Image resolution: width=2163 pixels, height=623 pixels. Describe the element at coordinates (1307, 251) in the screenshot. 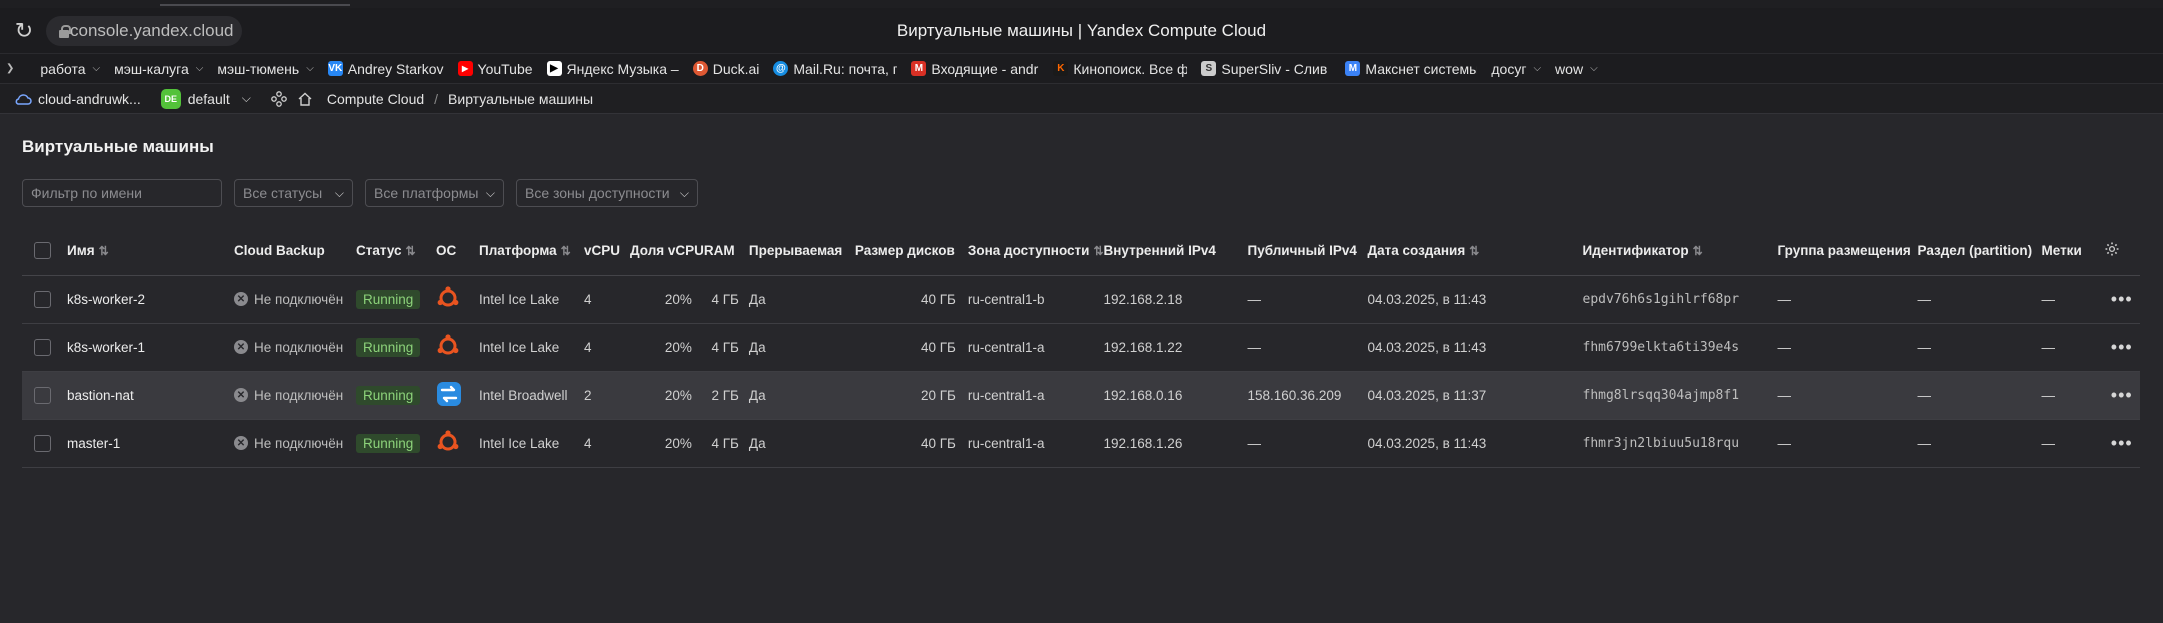

I see `column-header-public-ip: Публичный IPv4` at that location.